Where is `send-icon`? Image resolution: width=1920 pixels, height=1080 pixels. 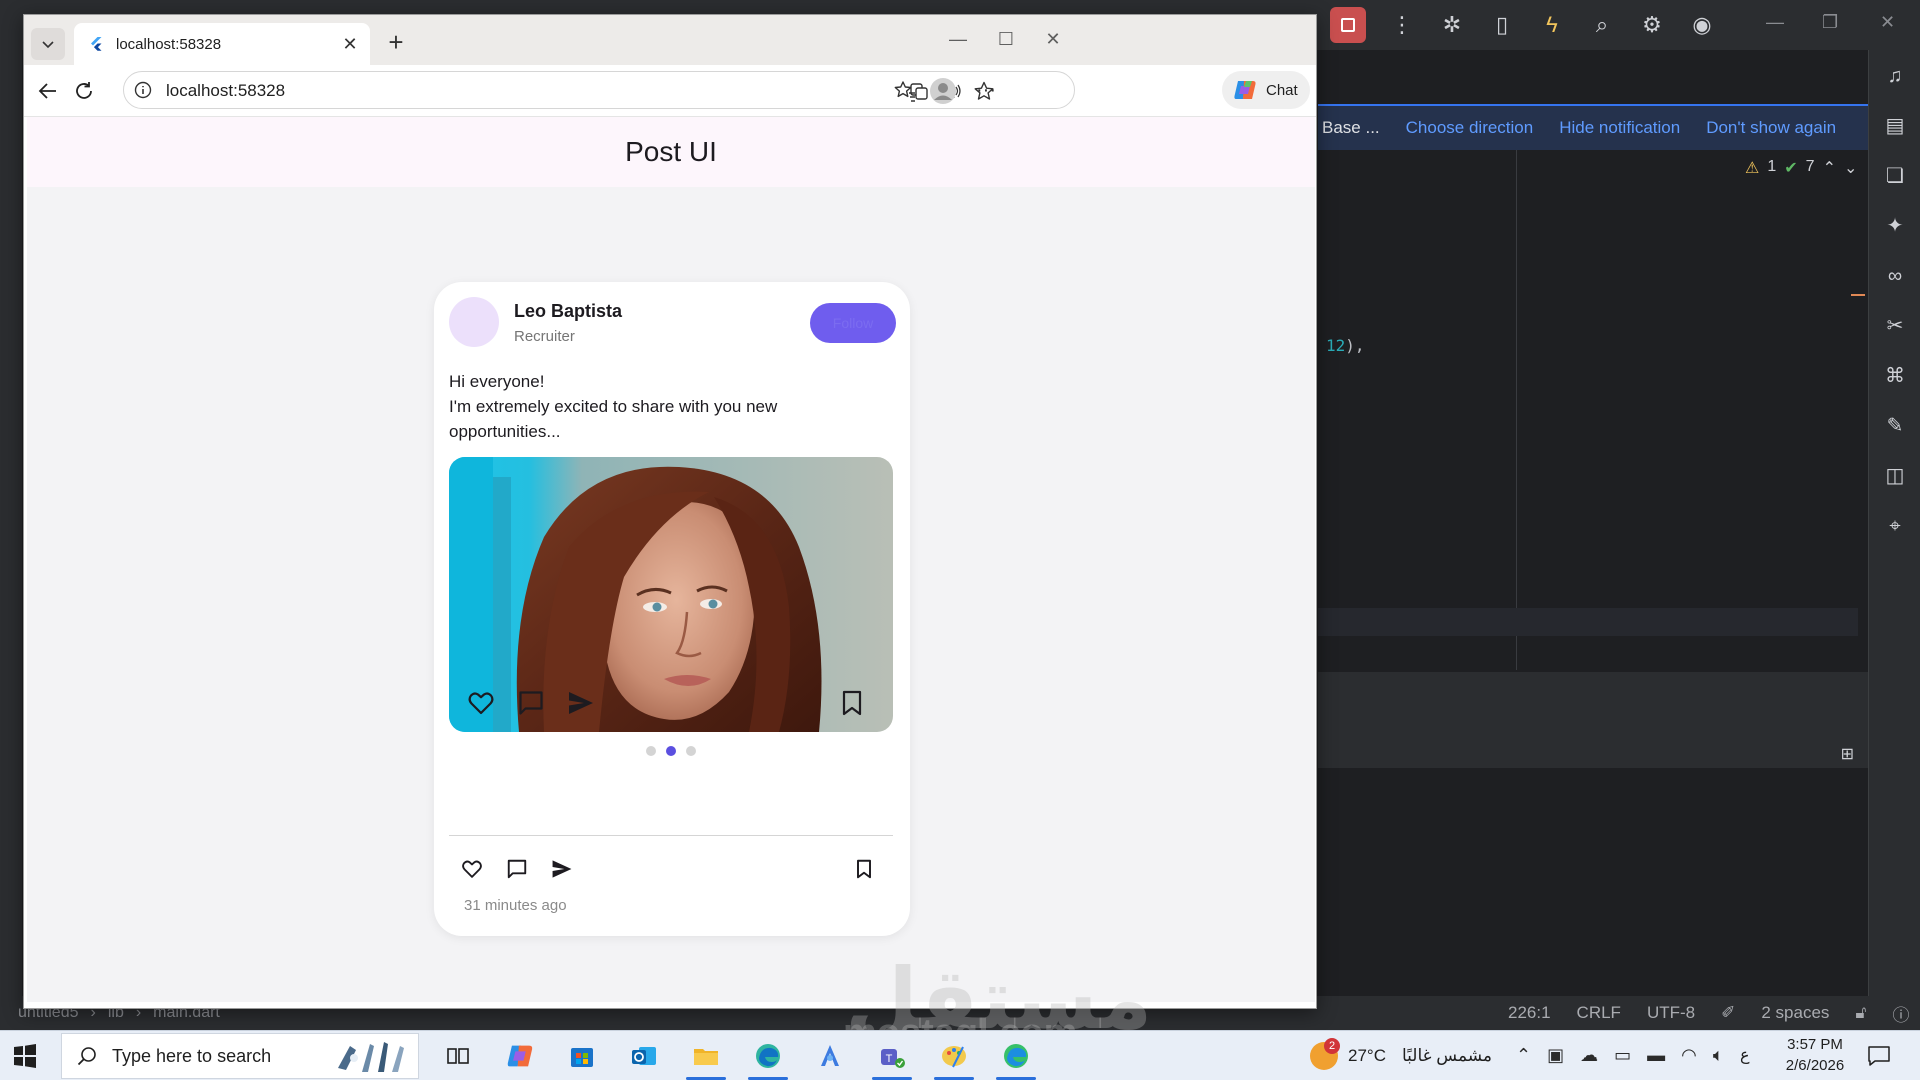
send-icon is located at coordinates (562, 869).